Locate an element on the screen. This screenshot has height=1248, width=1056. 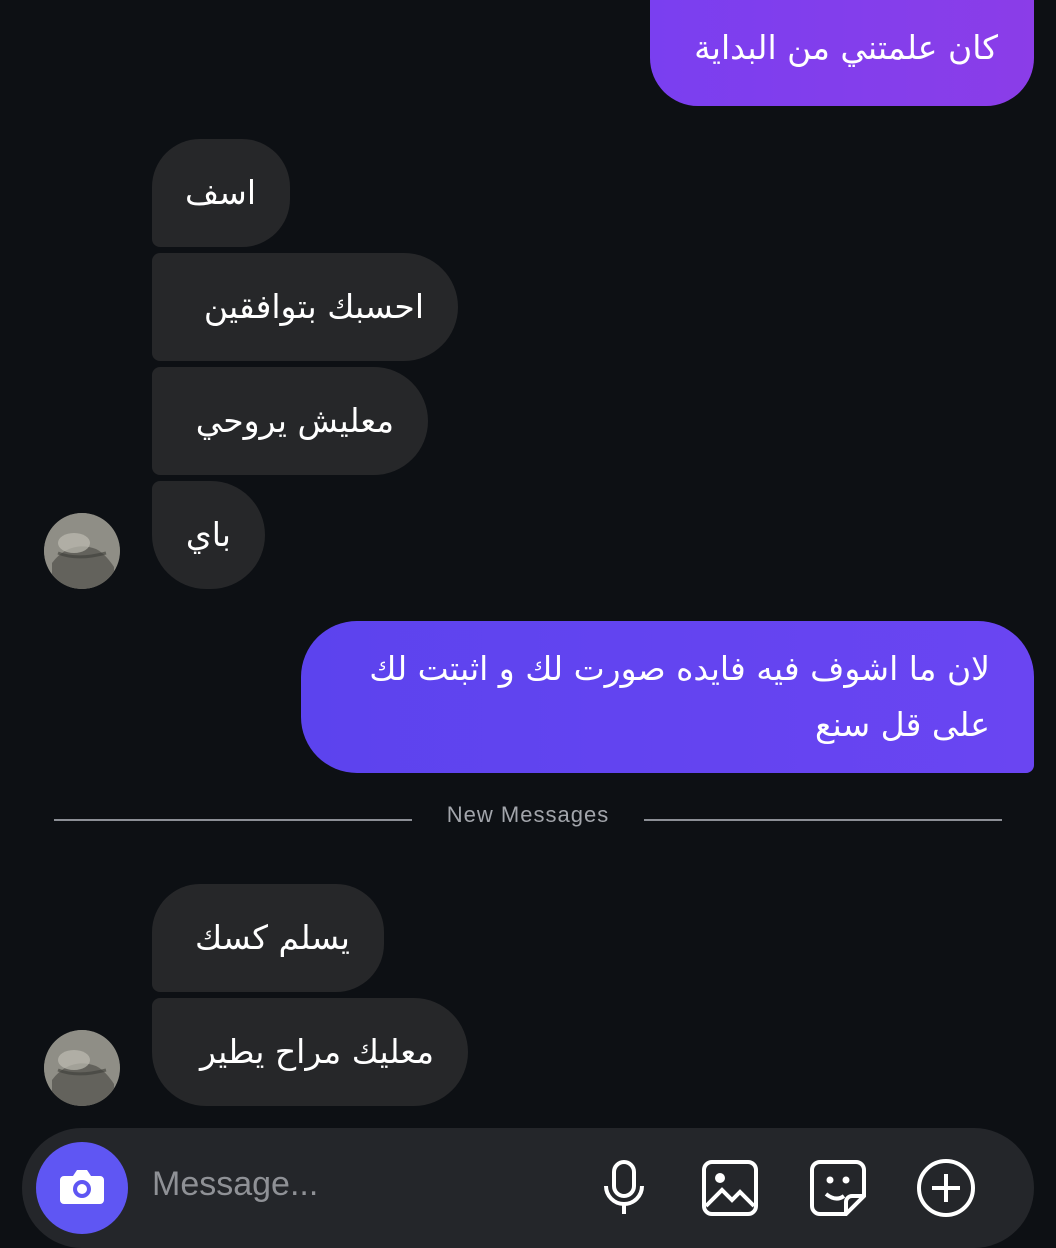
message-text-line-1: لان ما اشوف فيه فايده صورت لك و اثبتت لك is located at coordinates (679, 668).